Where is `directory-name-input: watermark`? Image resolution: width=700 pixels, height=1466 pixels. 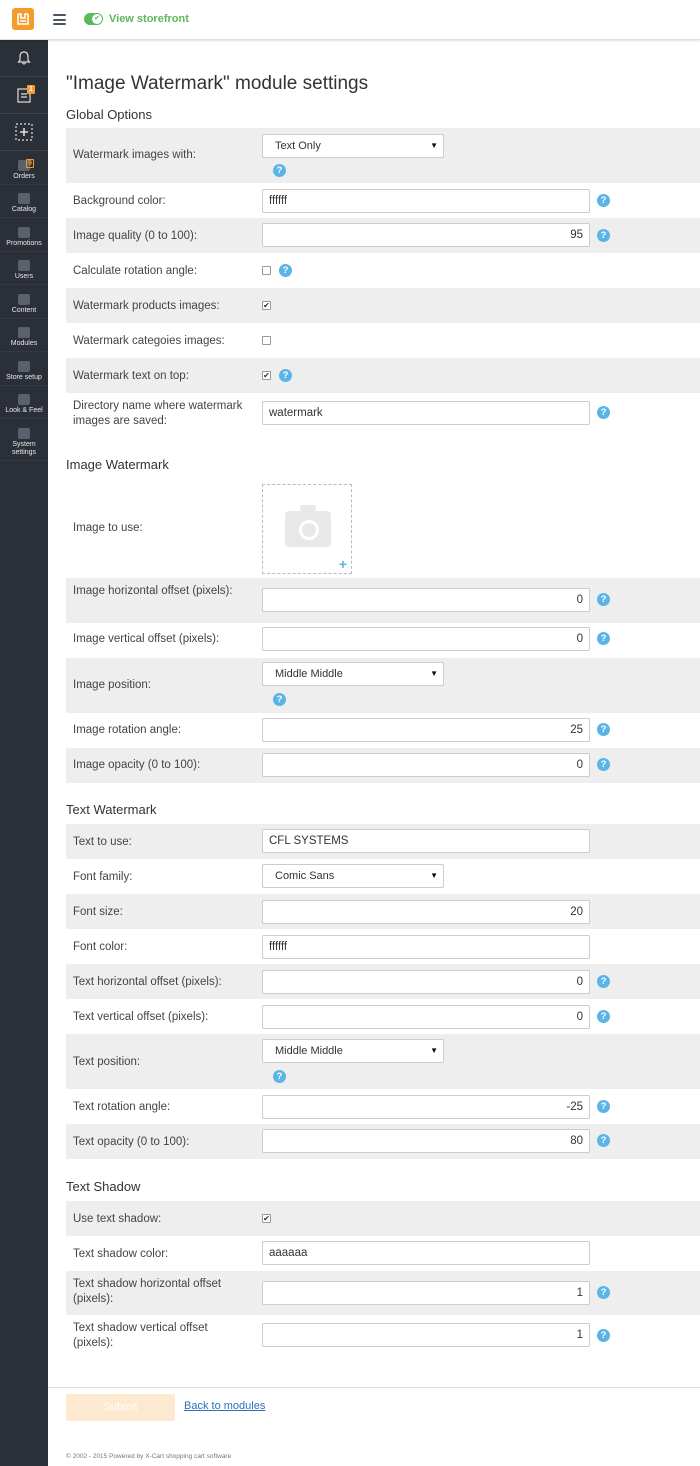
directory-name-input: watermark is located at coordinates (426, 413).